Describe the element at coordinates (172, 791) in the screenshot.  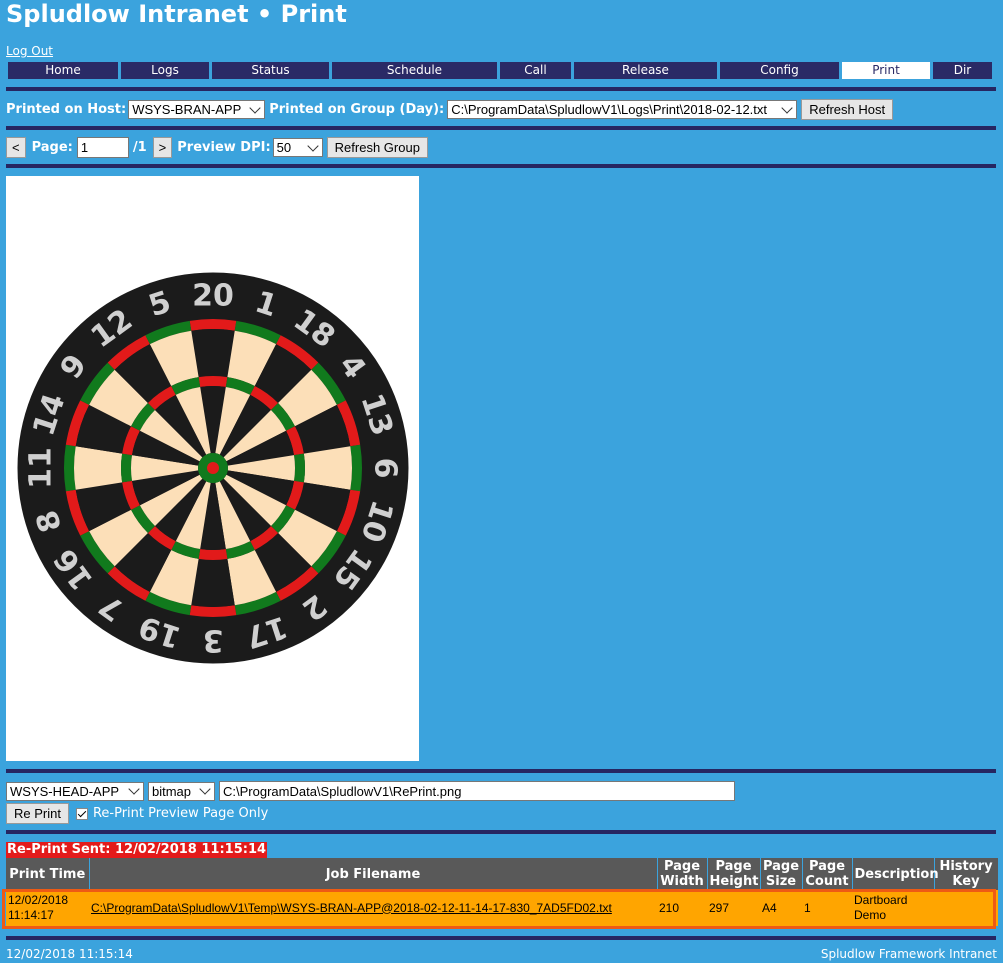
I see `reprint-format-value: bitmap` at that location.